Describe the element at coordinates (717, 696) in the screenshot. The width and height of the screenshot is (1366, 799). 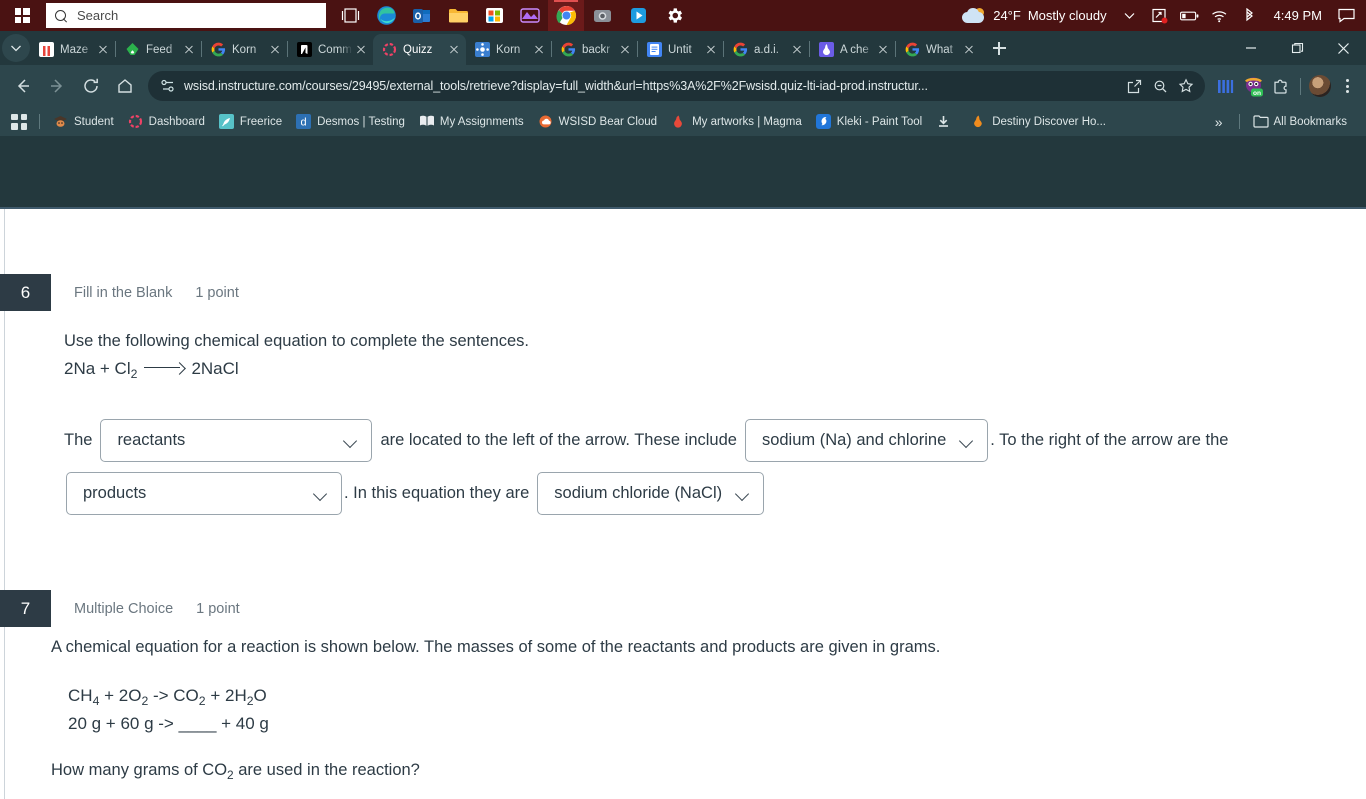
I see `equation-line-1: CH4 + 2O2 -> CO2 + 2H2O` at that location.